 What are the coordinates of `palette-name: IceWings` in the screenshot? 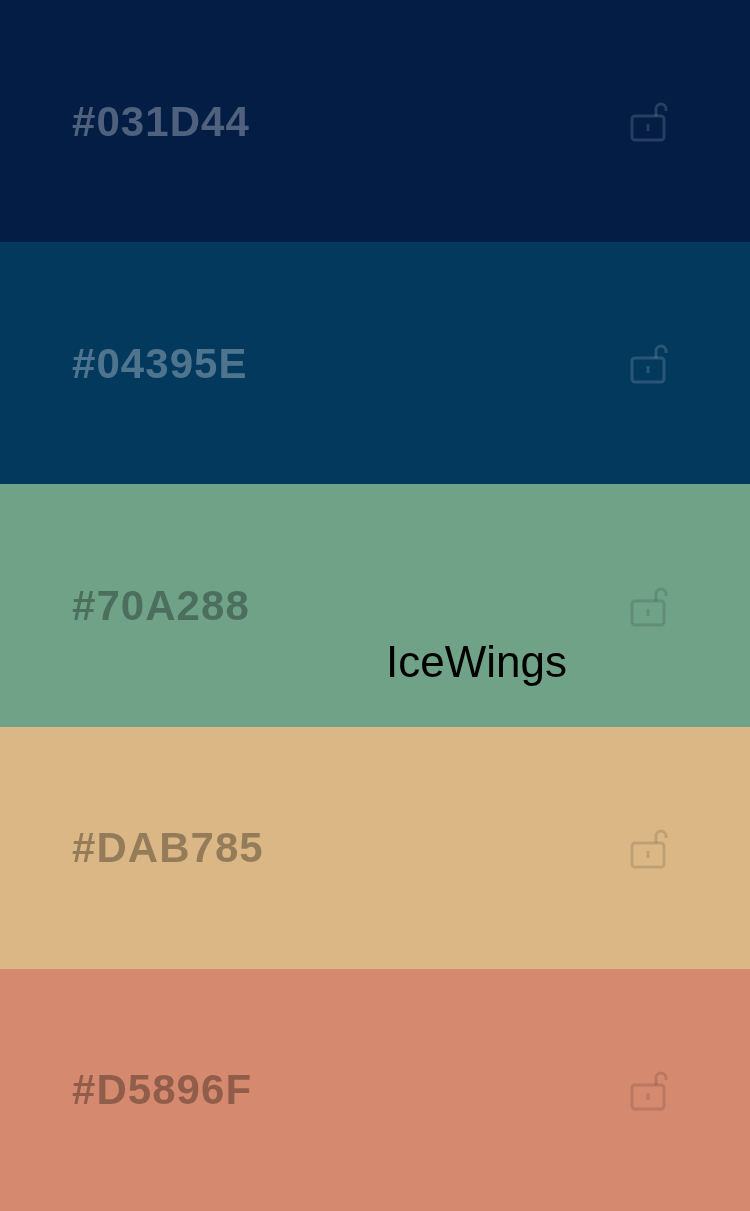 It's located at (476, 662).